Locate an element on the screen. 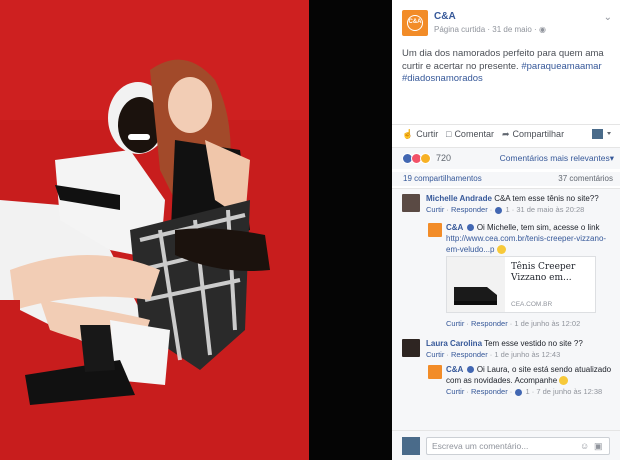 The height and width of the screenshot is (460, 620). reaction-count: 720 is located at coordinates (443, 158).